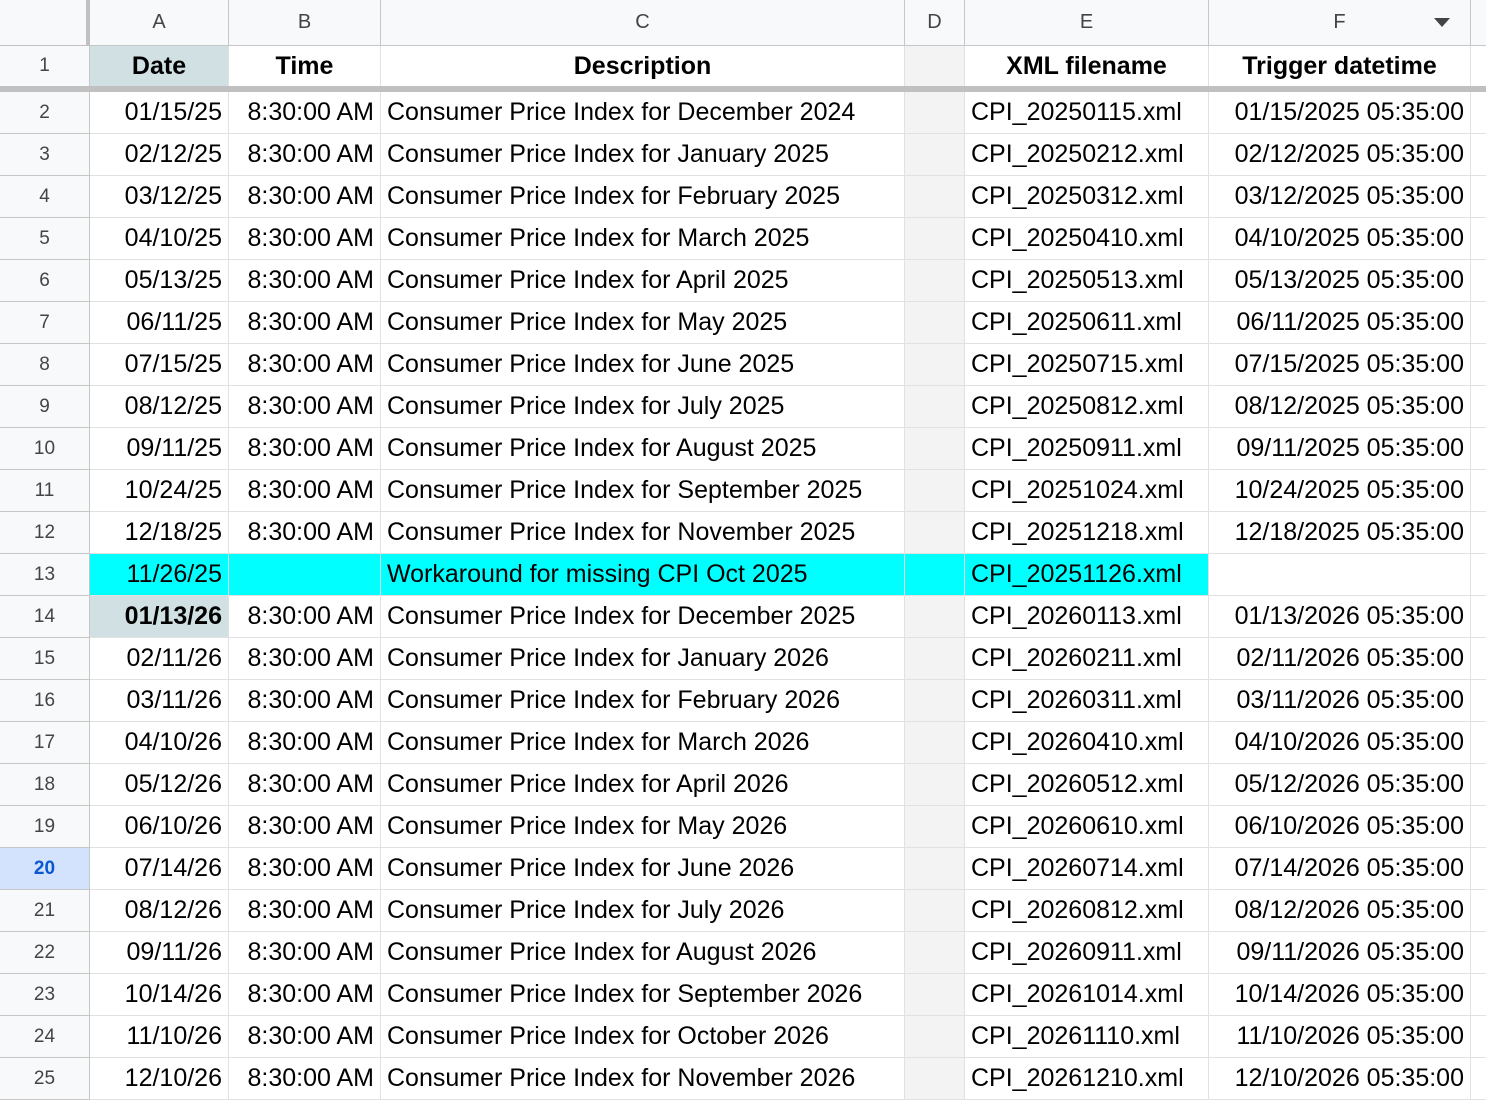 This screenshot has height=1110, width=1486. I want to click on cell-description: Consumer Price Index for September 2025, so click(643, 491).